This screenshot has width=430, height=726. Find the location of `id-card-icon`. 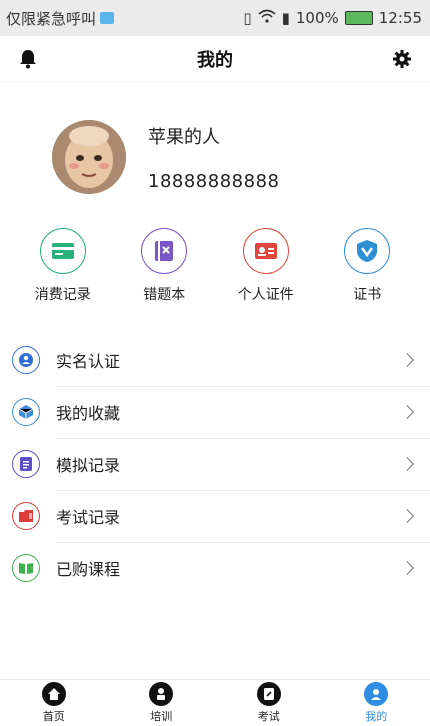

id-card-icon is located at coordinates (265, 251).